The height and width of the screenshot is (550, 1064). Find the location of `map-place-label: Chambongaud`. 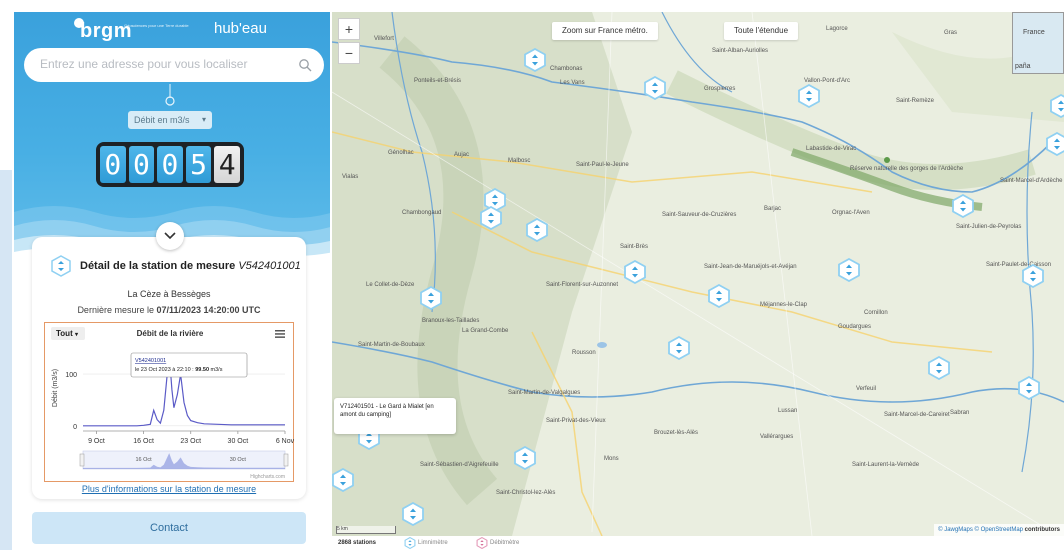

map-place-label: Chambongaud is located at coordinates (422, 213).